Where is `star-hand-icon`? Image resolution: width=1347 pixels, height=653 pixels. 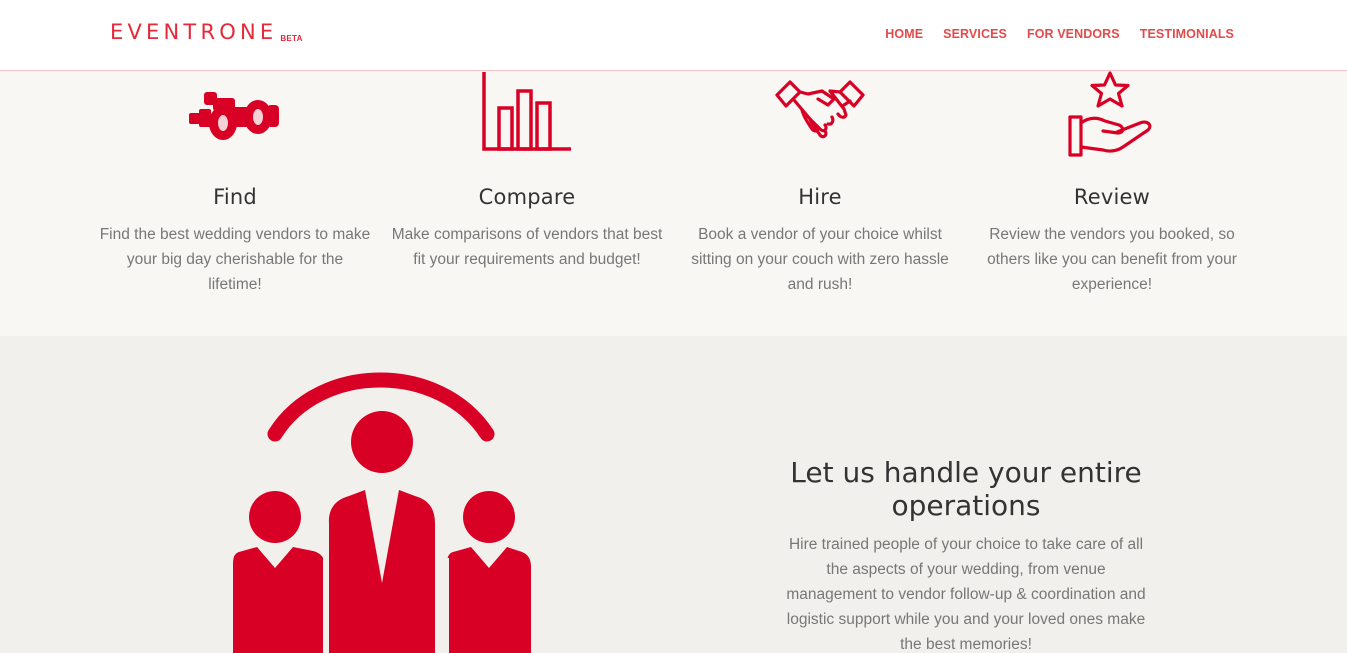
star-hand-icon is located at coordinates (1110, 114).